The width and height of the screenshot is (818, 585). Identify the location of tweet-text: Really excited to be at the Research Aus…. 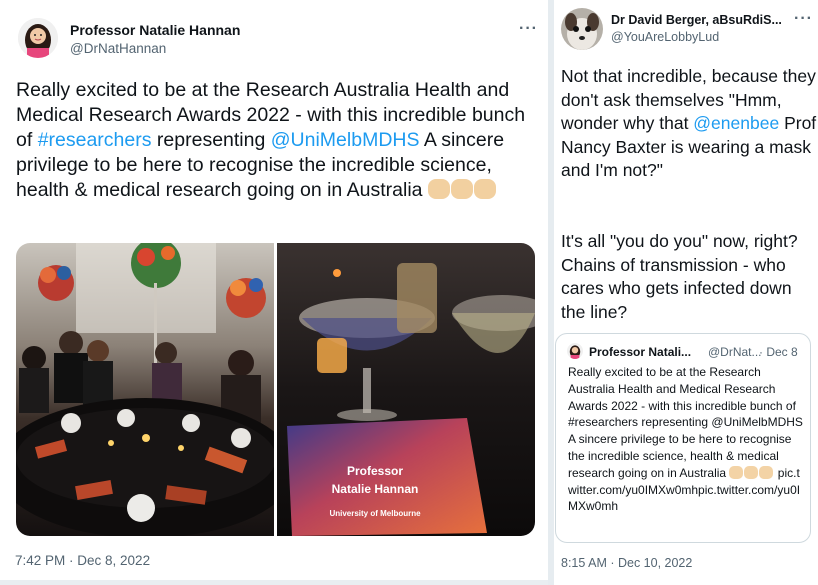
(273, 140).